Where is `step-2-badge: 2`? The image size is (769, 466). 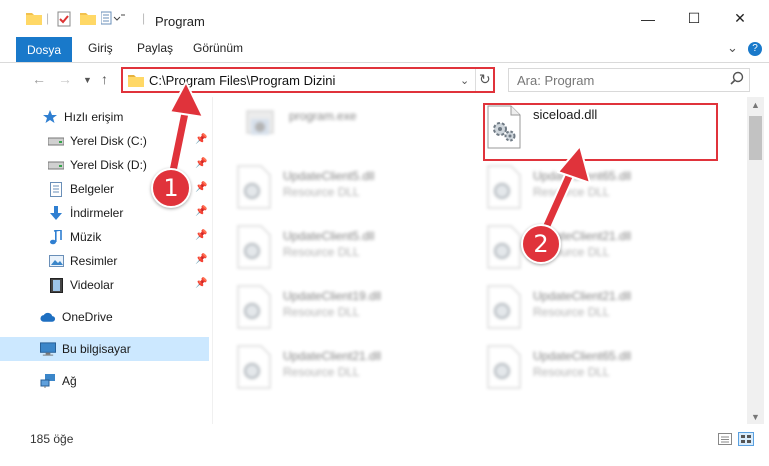 step-2-badge: 2 is located at coordinates (541, 244).